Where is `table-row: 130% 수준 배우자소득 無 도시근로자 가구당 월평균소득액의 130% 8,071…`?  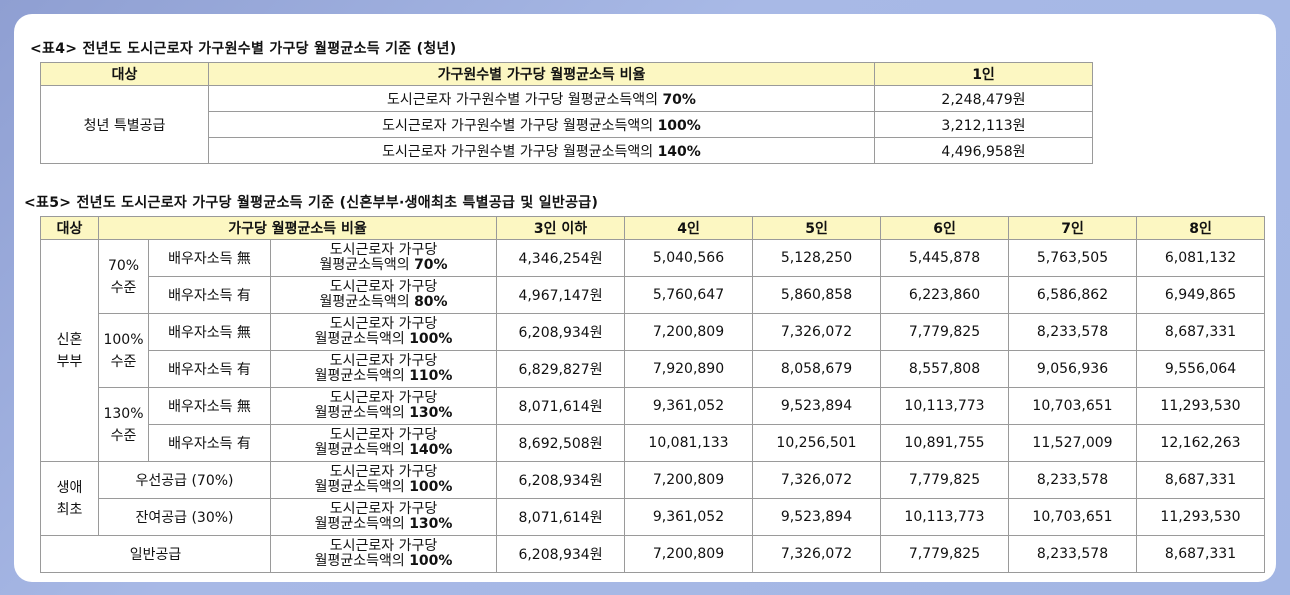
table-row: 130% 수준 배우자소득 無 도시근로자 가구당 월평균소득액의 130% 8,071… is located at coordinates (653, 424).